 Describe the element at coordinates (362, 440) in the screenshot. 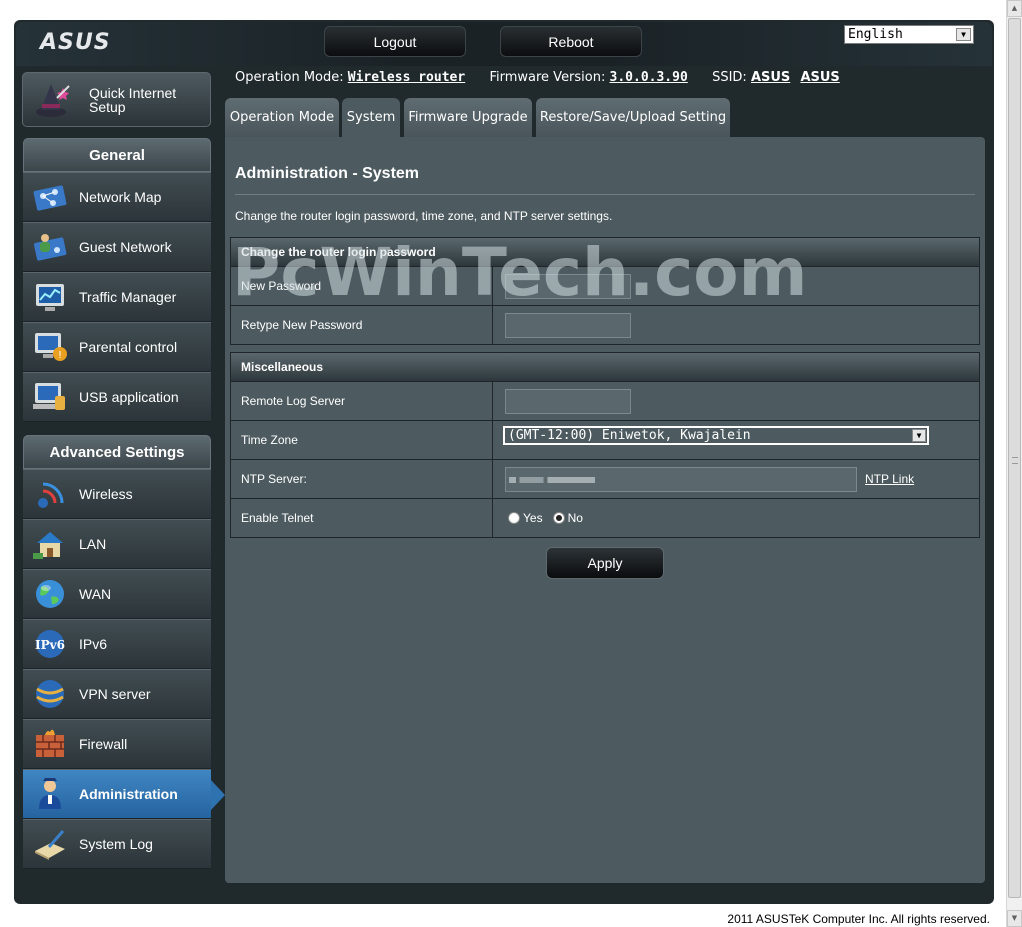

I see `time-zone-label: Time Zone` at that location.